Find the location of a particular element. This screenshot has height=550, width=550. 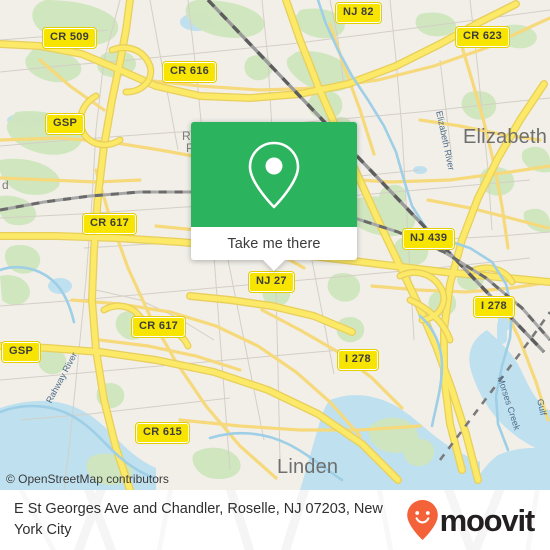

highway-shield-cr-623: CR 623 is located at coordinates (482, 37).